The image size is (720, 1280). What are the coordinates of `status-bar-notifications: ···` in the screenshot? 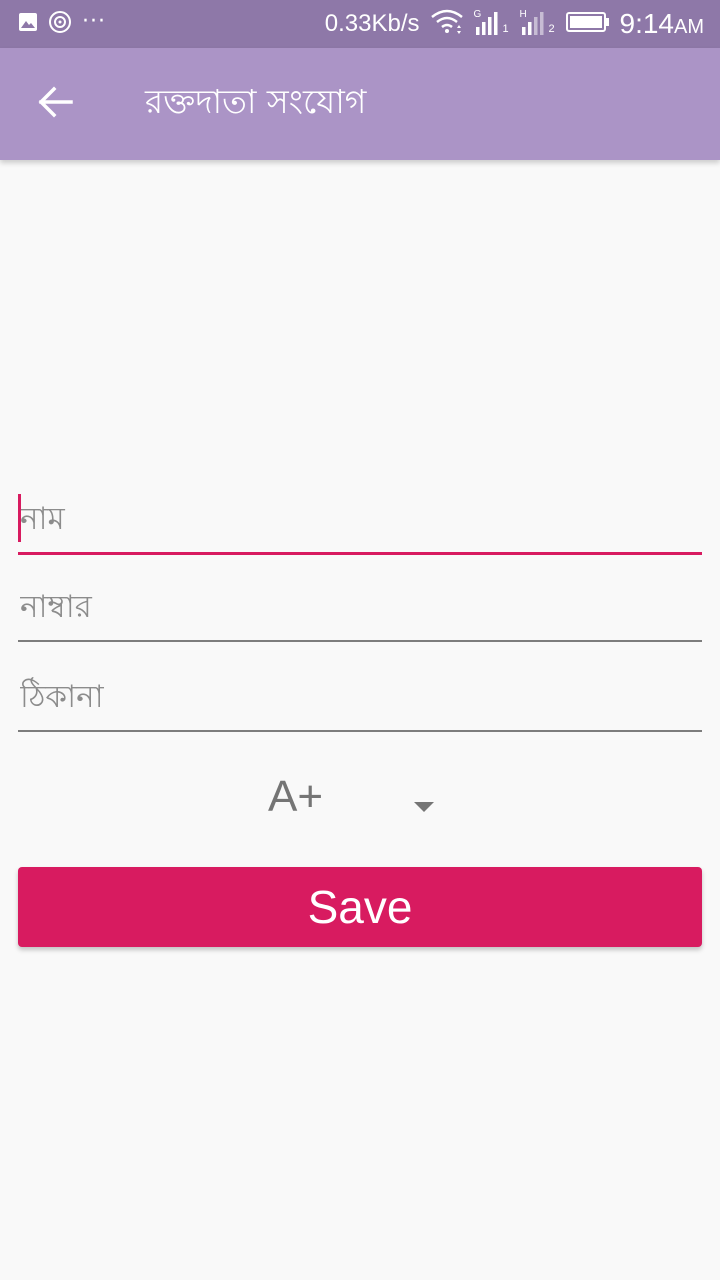 It's located at (62, 24).